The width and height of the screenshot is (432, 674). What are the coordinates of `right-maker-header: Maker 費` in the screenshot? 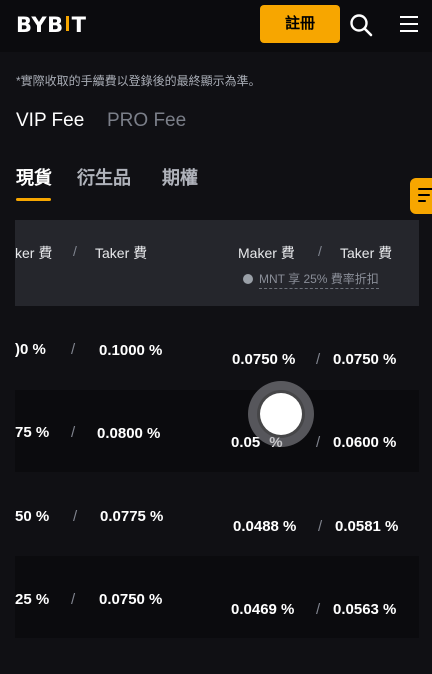 It's located at (266, 253).